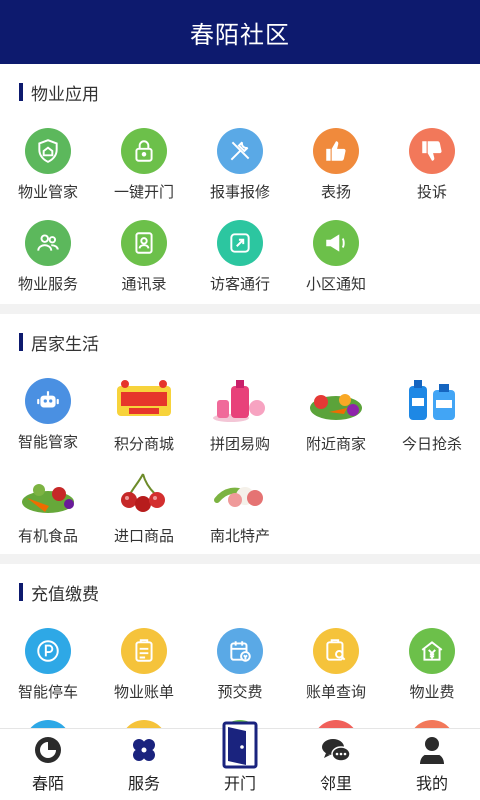 The image size is (480, 800). Describe the element at coordinates (48, 258) in the screenshot. I see `app-property-service: 物业服务` at that location.